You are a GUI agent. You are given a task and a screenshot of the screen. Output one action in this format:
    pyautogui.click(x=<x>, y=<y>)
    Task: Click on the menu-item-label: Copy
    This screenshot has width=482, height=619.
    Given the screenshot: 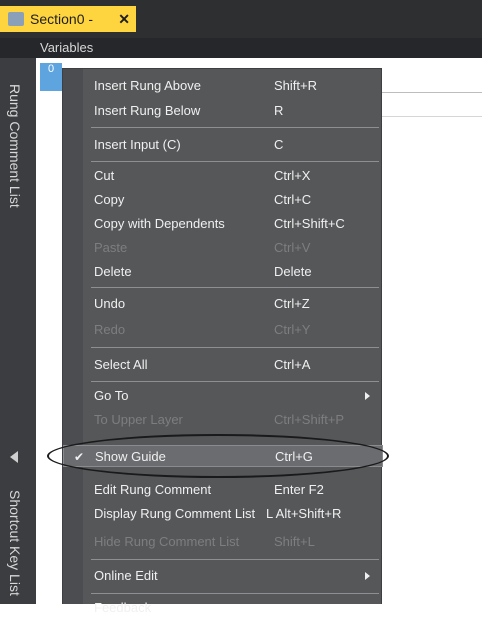 What is the action you would take?
    pyautogui.click(x=109, y=199)
    